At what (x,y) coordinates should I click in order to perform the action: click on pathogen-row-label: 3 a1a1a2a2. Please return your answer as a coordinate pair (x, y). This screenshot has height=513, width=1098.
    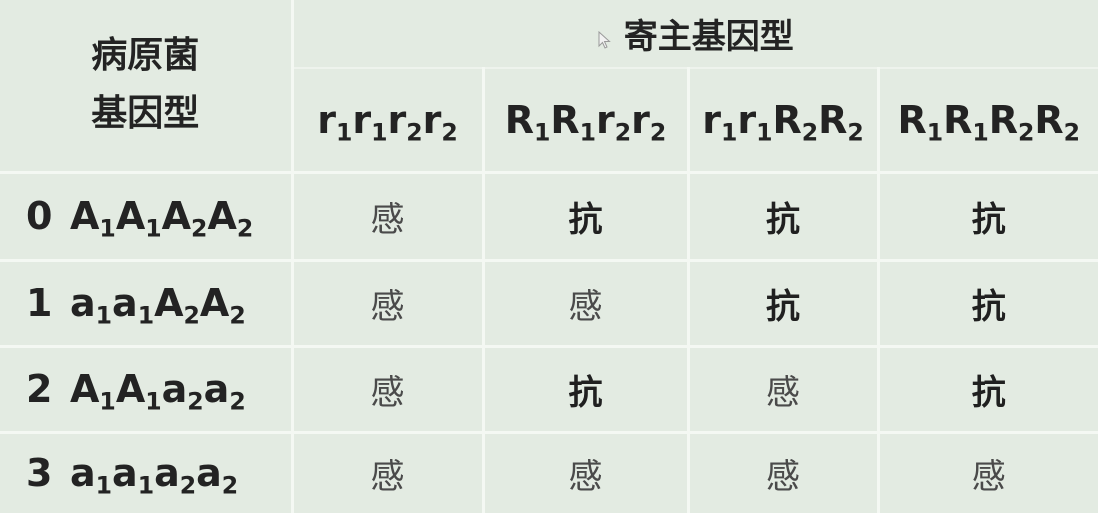
    Looking at the image, I should click on (147, 472).